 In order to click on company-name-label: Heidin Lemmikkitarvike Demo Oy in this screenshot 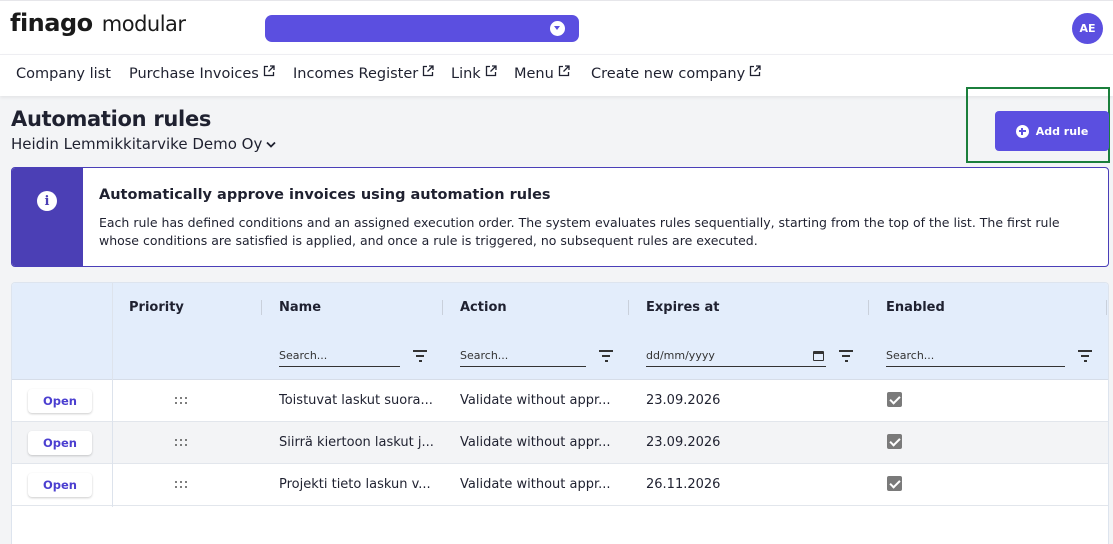, I will do `click(137, 144)`.